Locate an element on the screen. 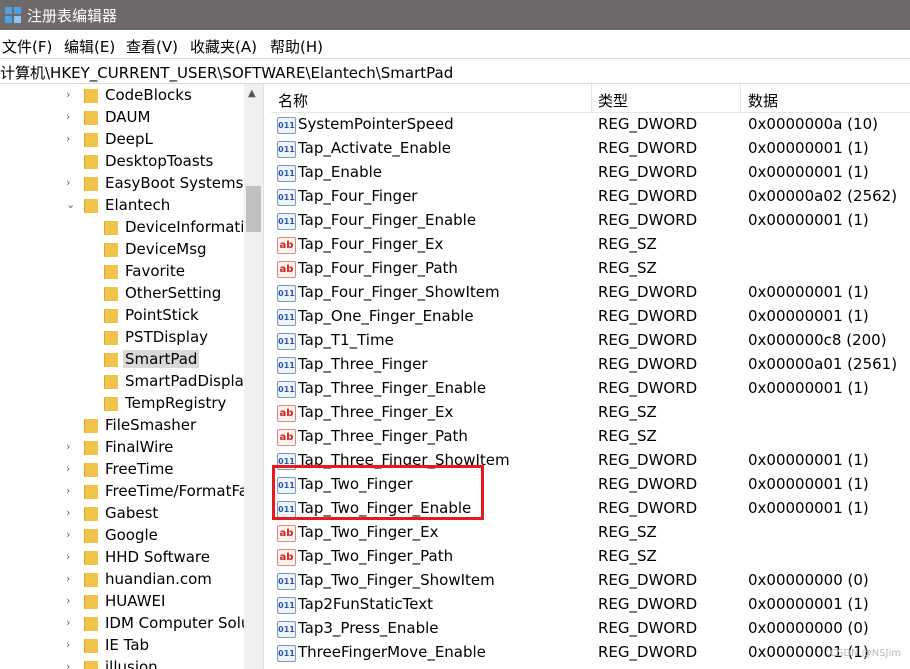  value-row: ab Tap_Four_Finger_Path REG_SZ is located at coordinates (590, 268).